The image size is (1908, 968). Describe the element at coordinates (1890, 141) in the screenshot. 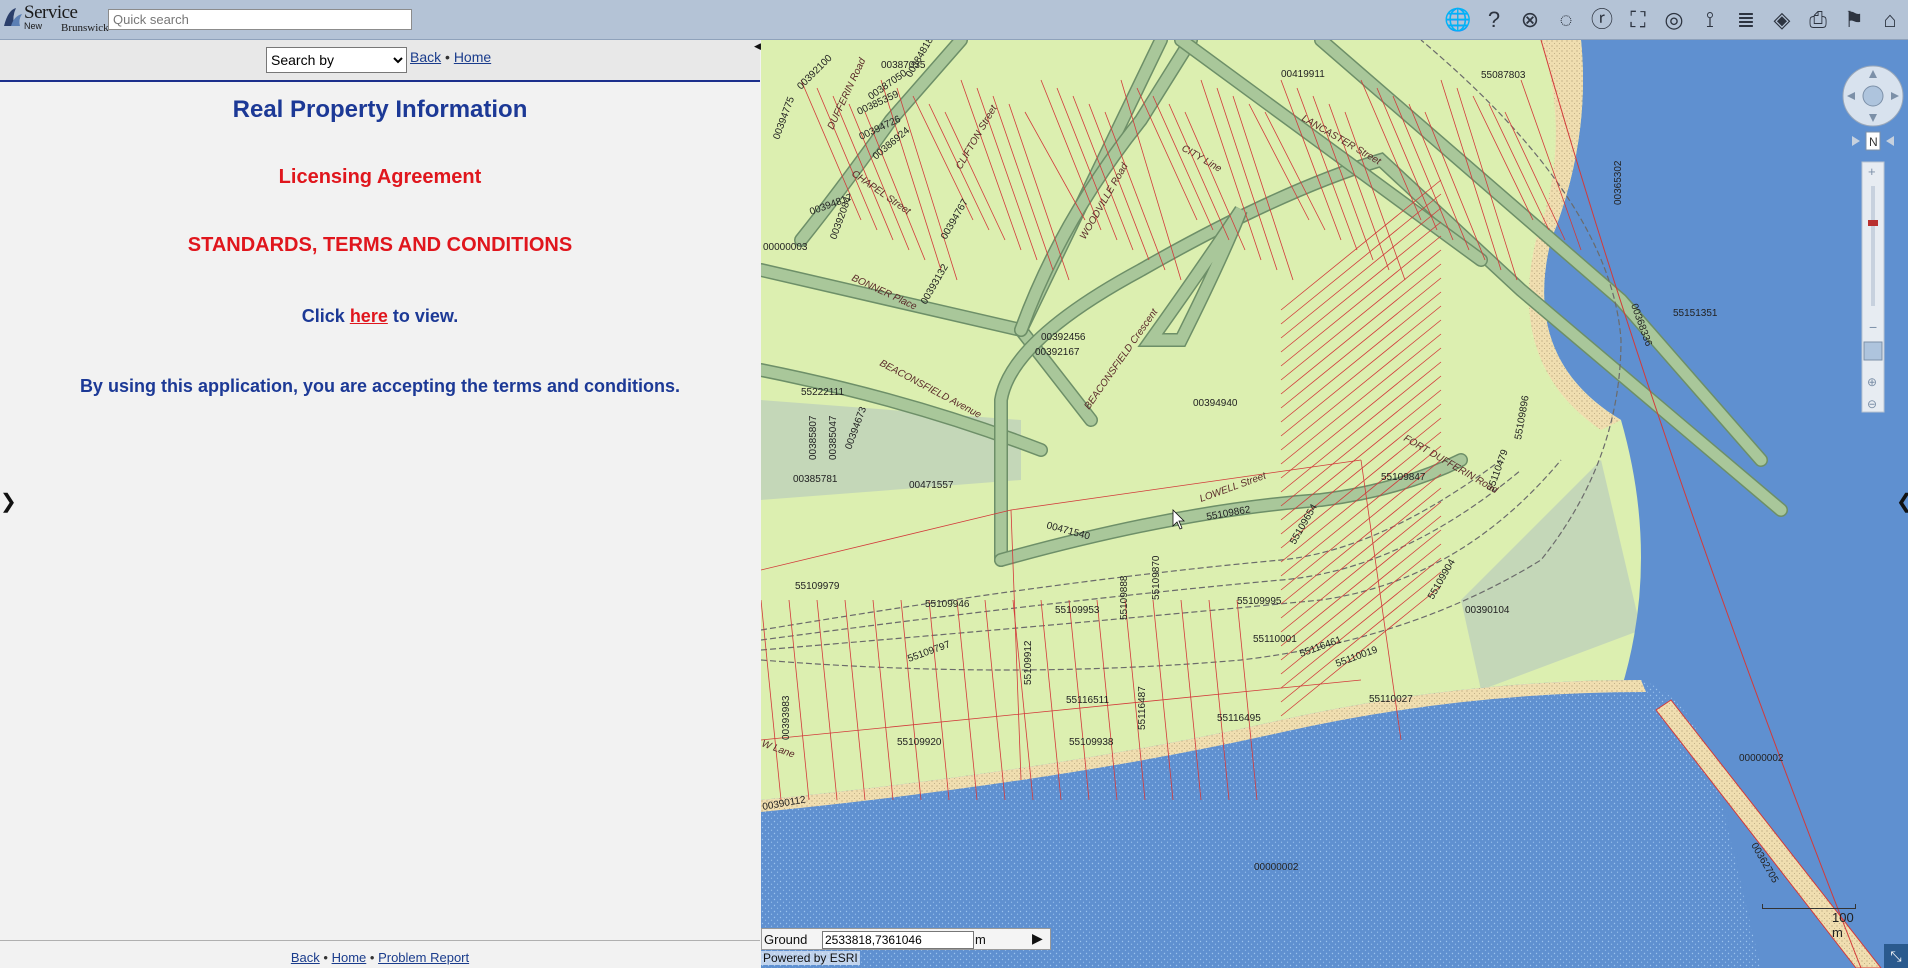

I see `rotate-right-icon` at that location.